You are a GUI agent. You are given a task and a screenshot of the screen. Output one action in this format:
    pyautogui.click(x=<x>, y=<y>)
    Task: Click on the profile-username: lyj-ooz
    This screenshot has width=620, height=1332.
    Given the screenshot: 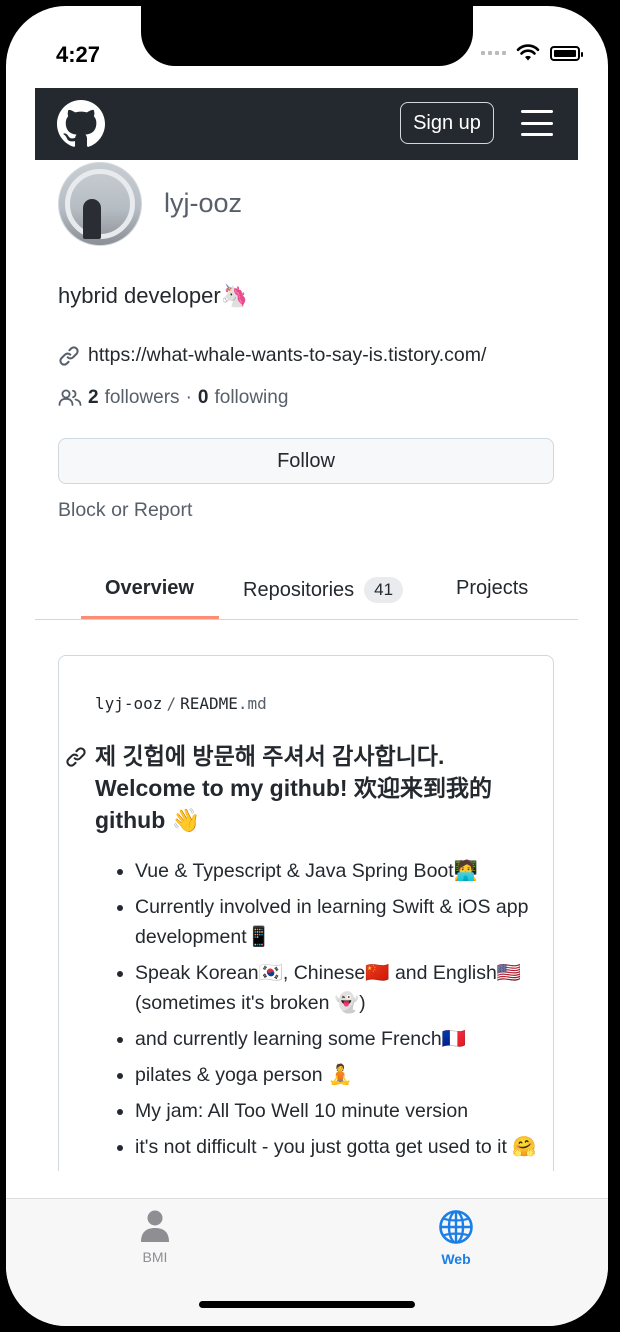 What is the action you would take?
    pyautogui.click(x=203, y=203)
    